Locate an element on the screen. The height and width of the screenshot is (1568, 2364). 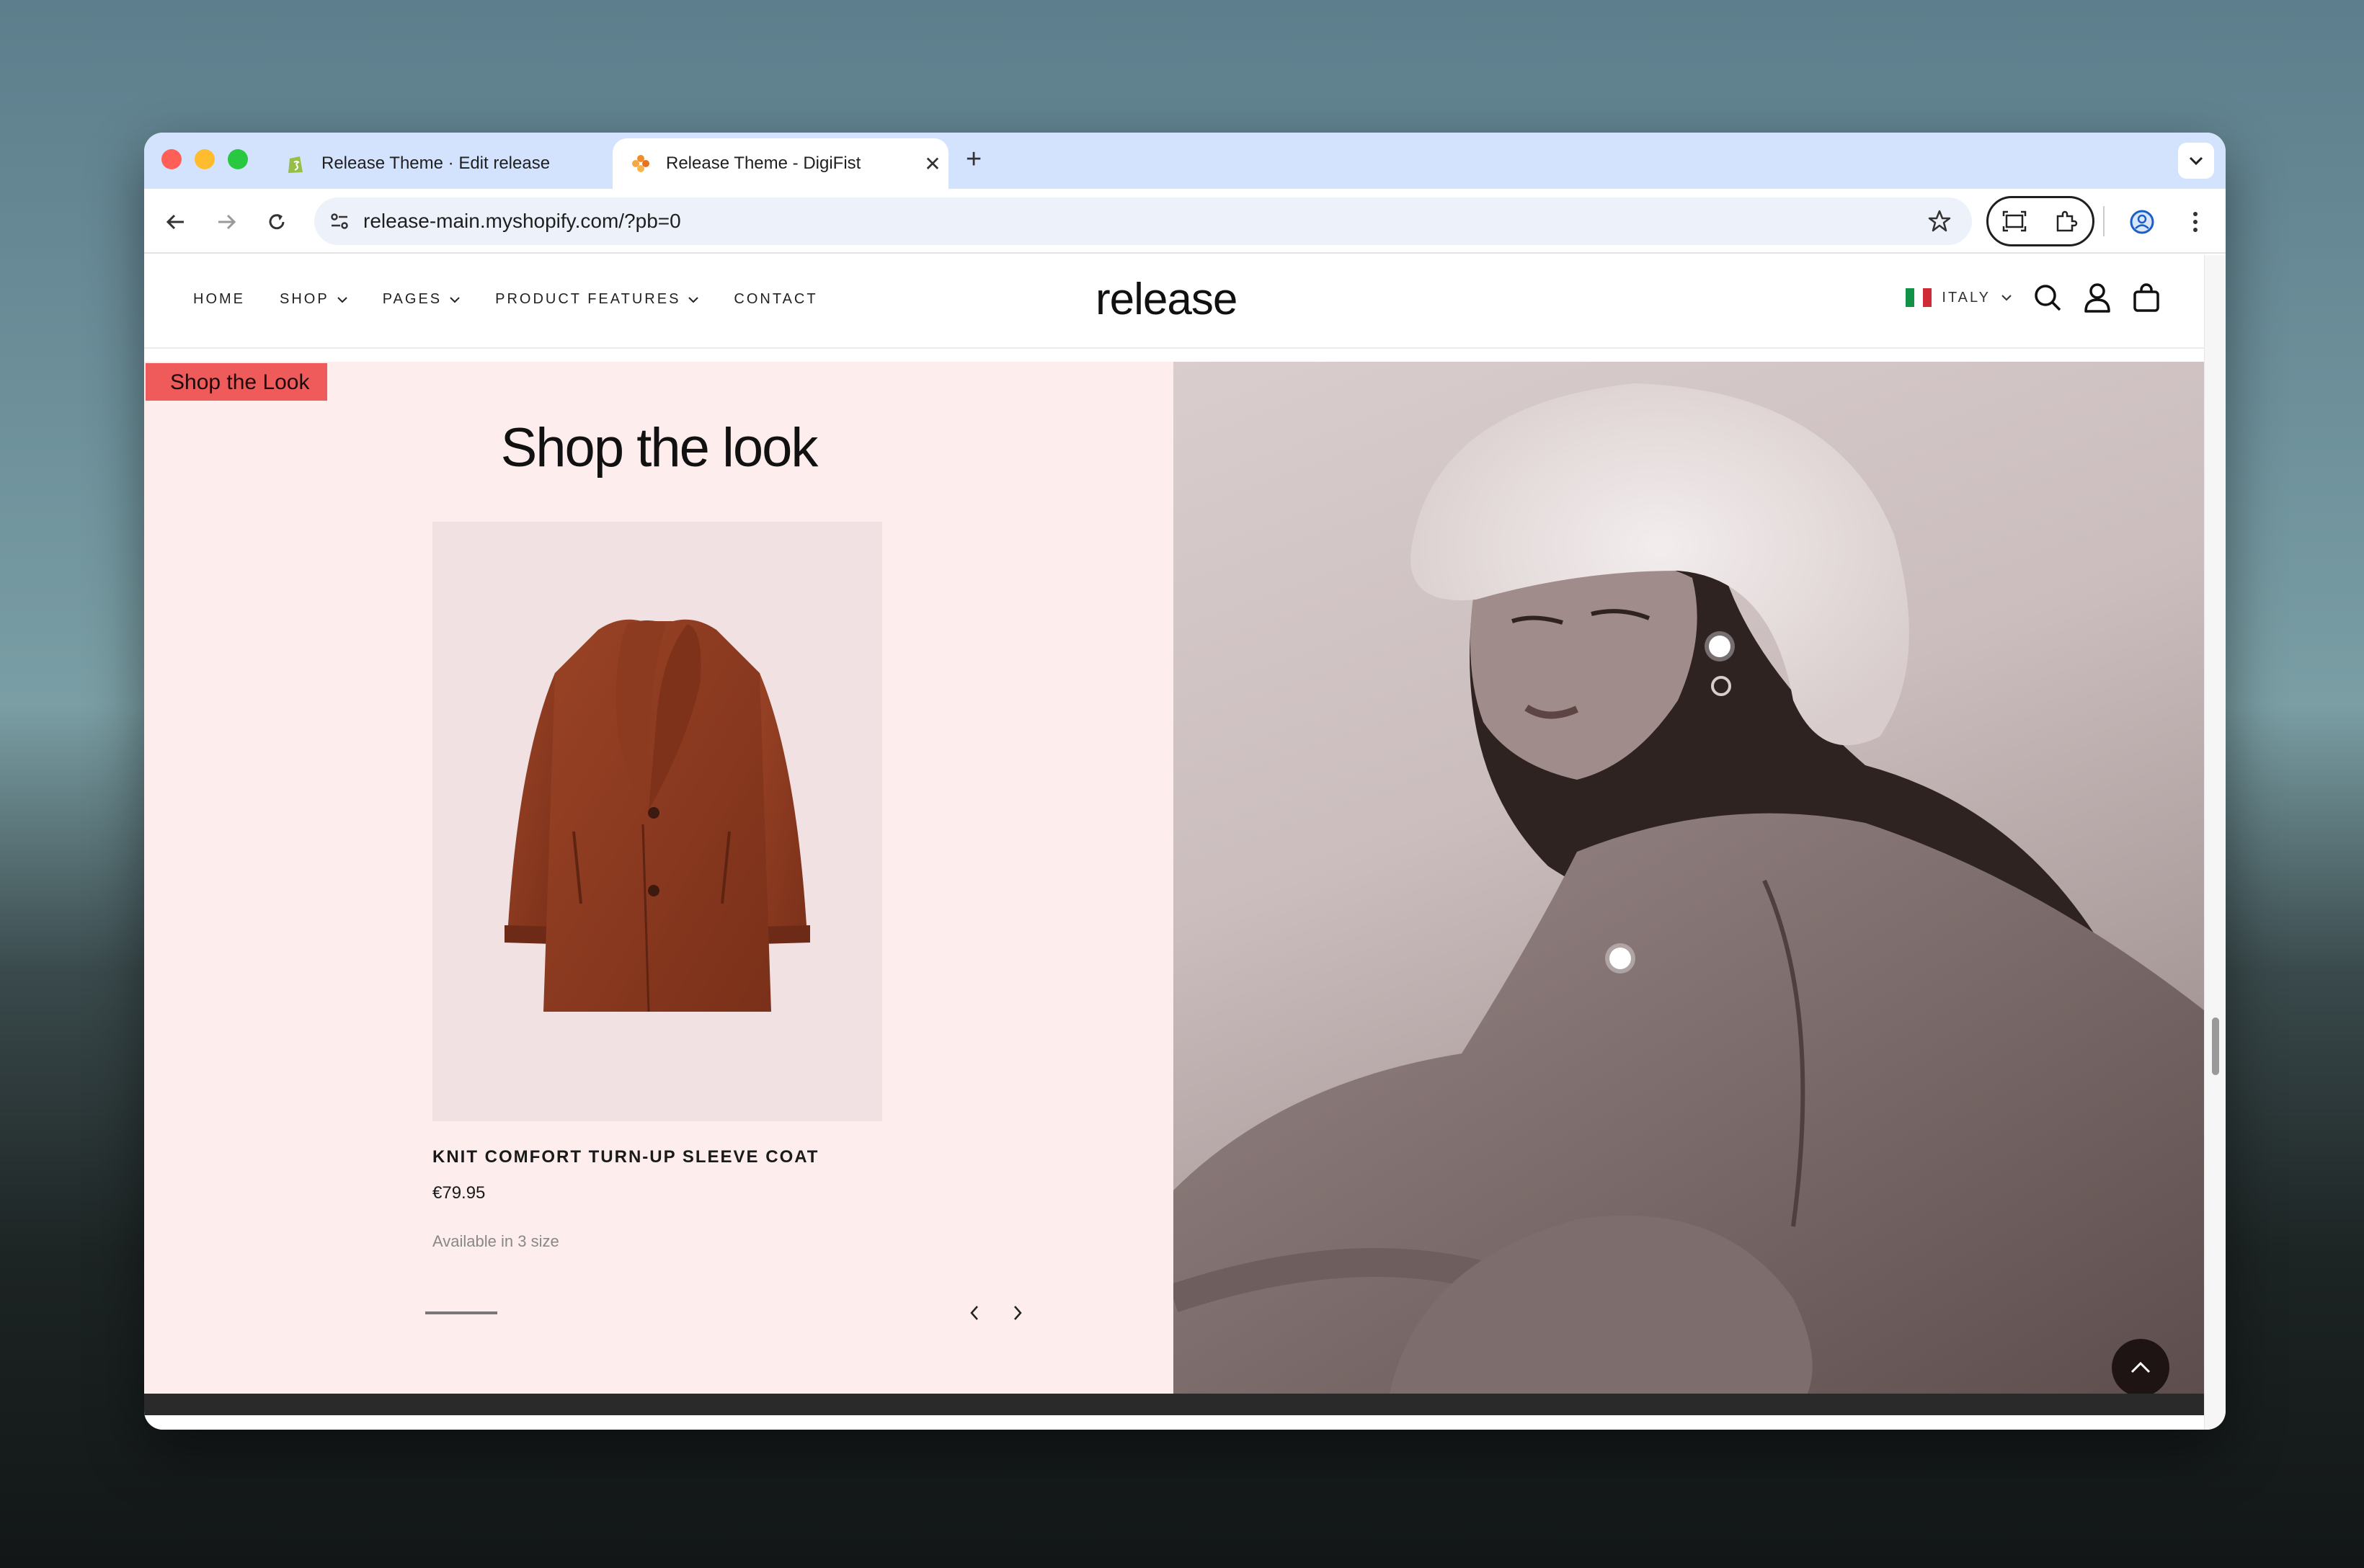
chevron-right-icon is located at coordinates (1018, 1313).